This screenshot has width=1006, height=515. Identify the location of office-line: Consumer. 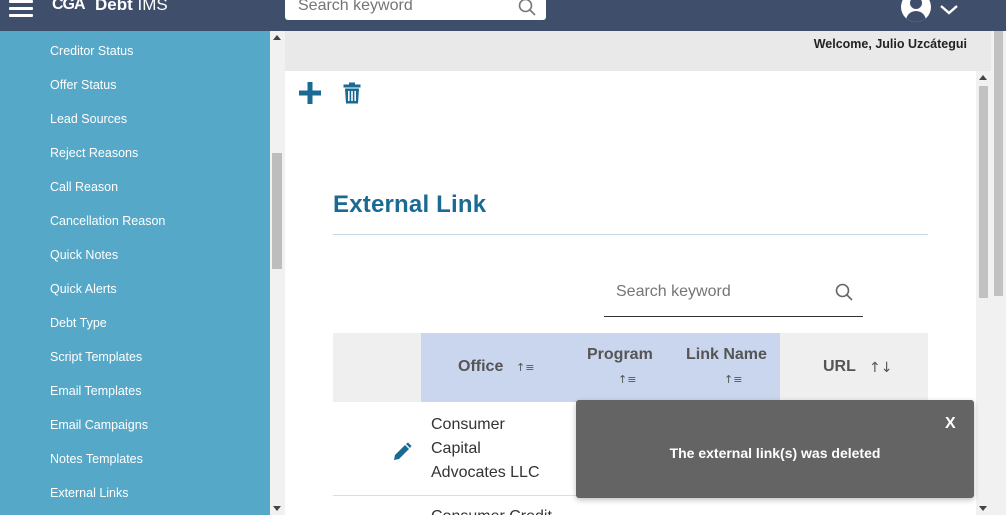
(468, 424).